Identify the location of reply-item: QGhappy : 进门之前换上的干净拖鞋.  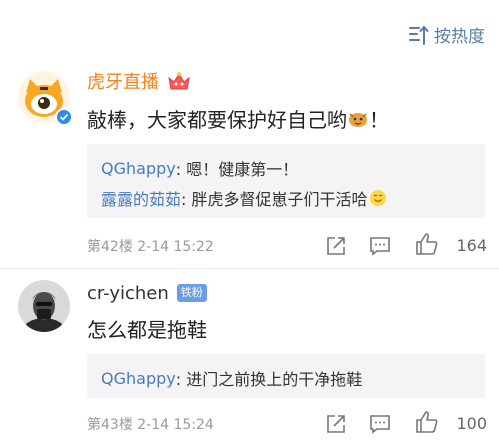
(231, 378).